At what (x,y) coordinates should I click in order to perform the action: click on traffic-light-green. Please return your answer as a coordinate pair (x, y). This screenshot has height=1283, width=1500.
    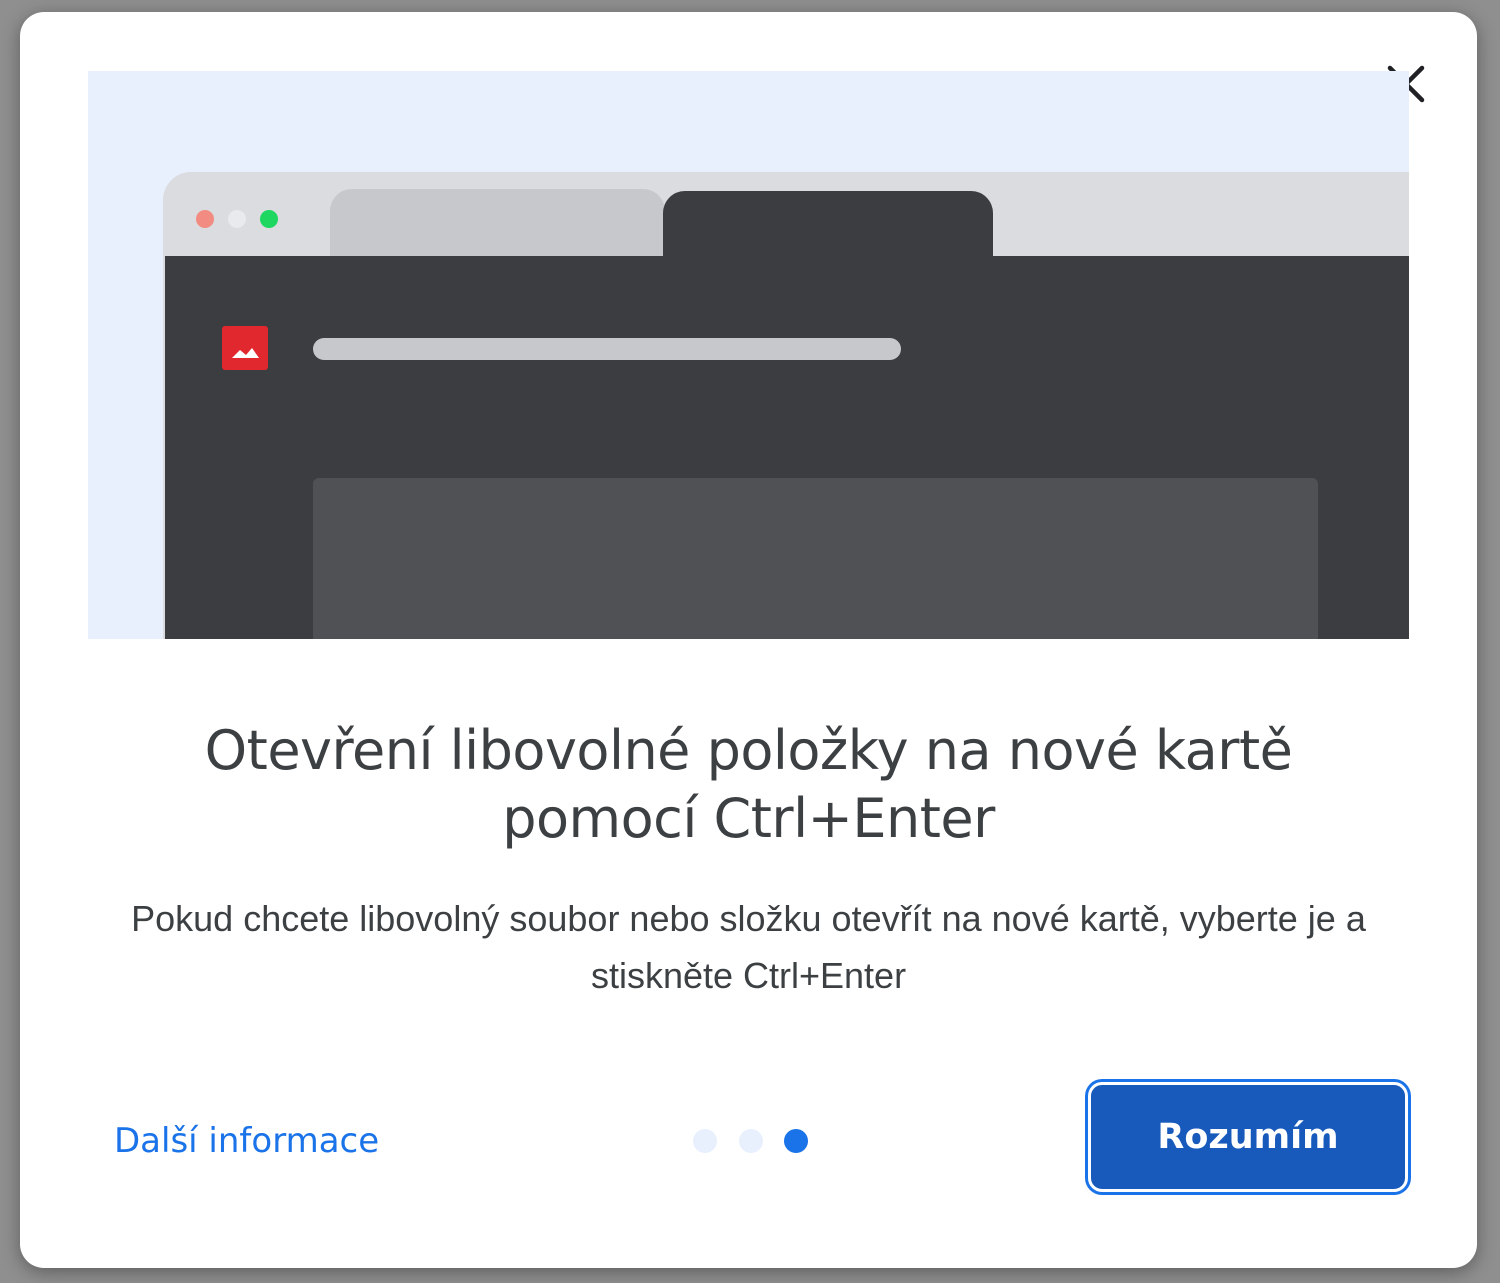
    Looking at the image, I should click on (269, 219).